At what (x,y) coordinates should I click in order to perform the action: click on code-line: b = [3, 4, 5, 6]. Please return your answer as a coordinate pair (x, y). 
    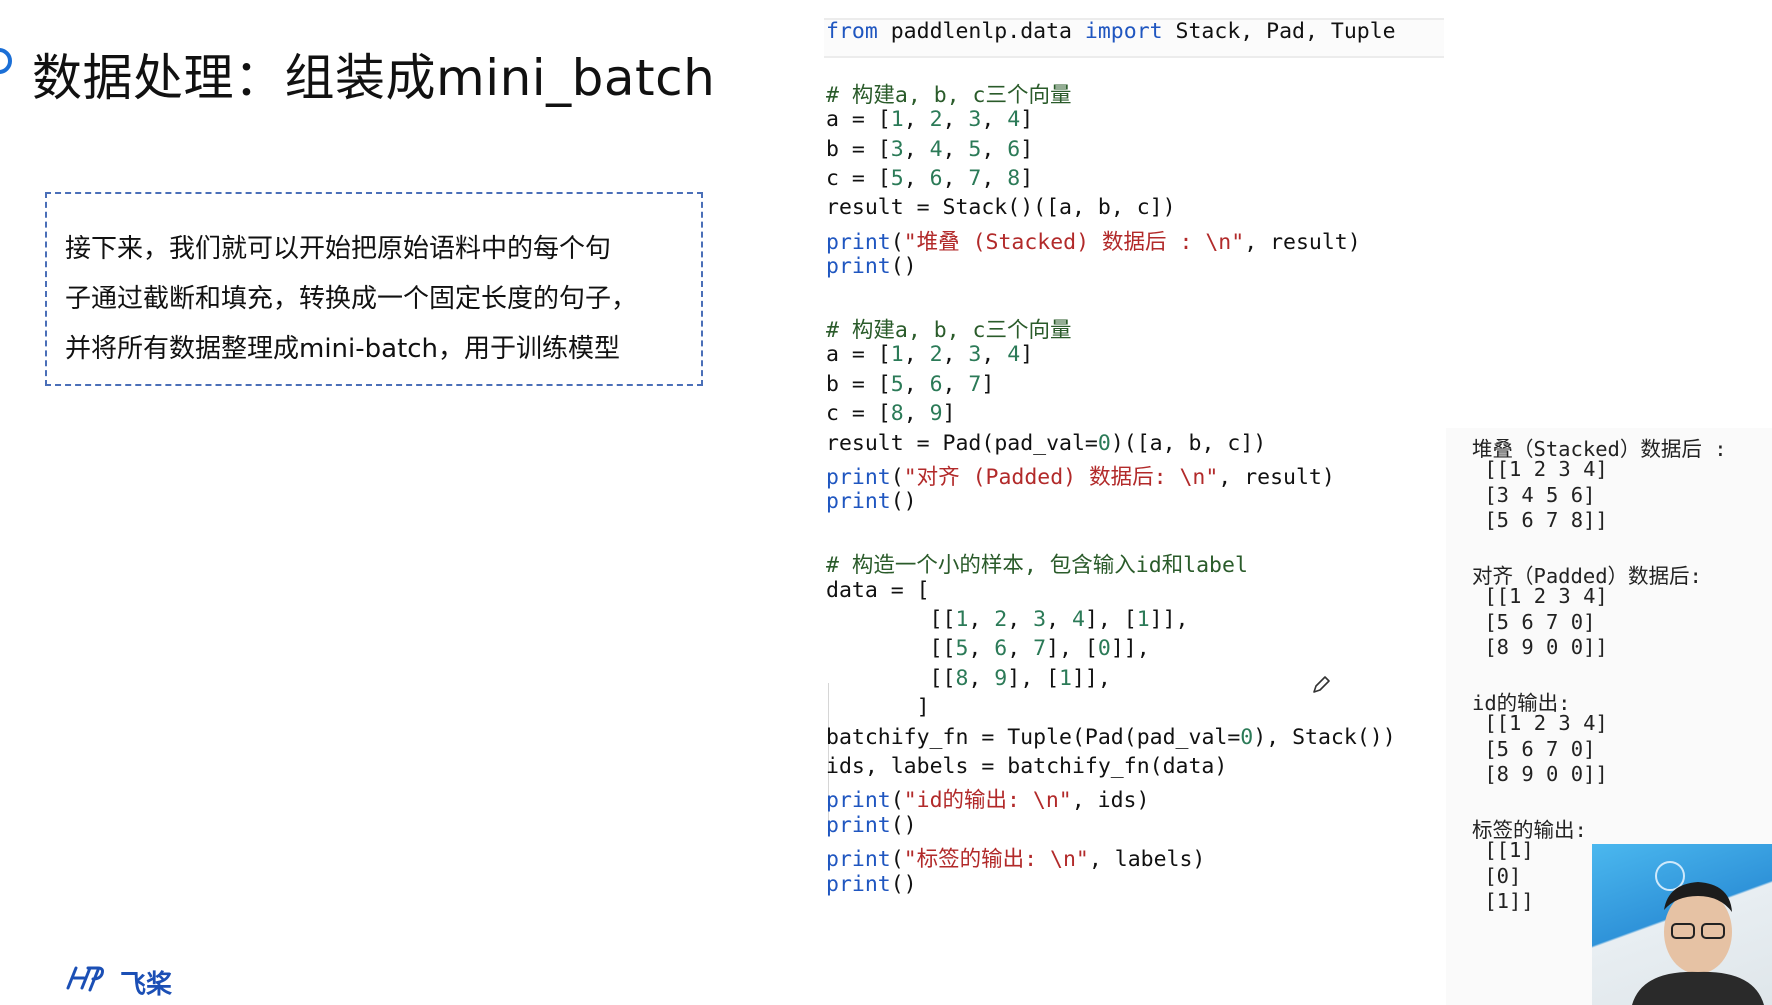
    Looking at the image, I should click on (929, 149).